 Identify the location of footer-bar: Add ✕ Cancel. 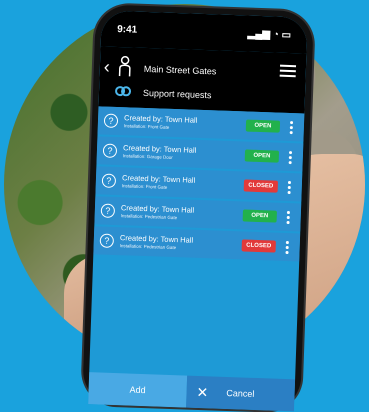
(192, 392).